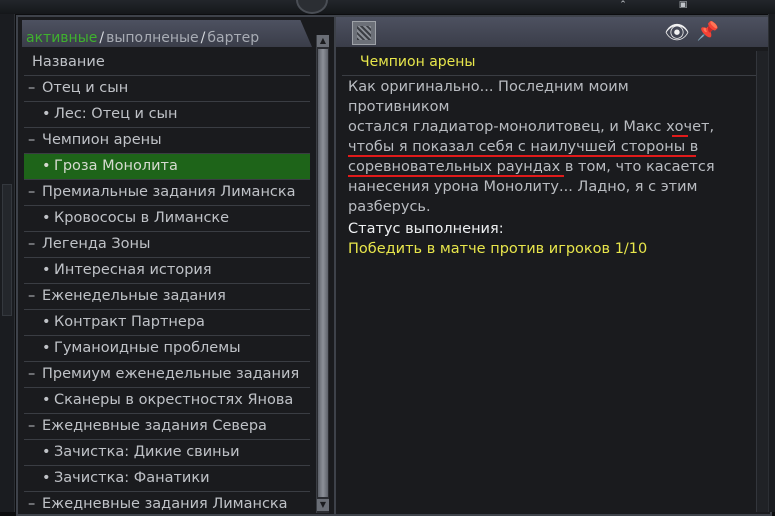  What do you see at coordinates (132, 478) in the screenshot?
I see `quest-label: Зачистка: Фанатики` at bounding box center [132, 478].